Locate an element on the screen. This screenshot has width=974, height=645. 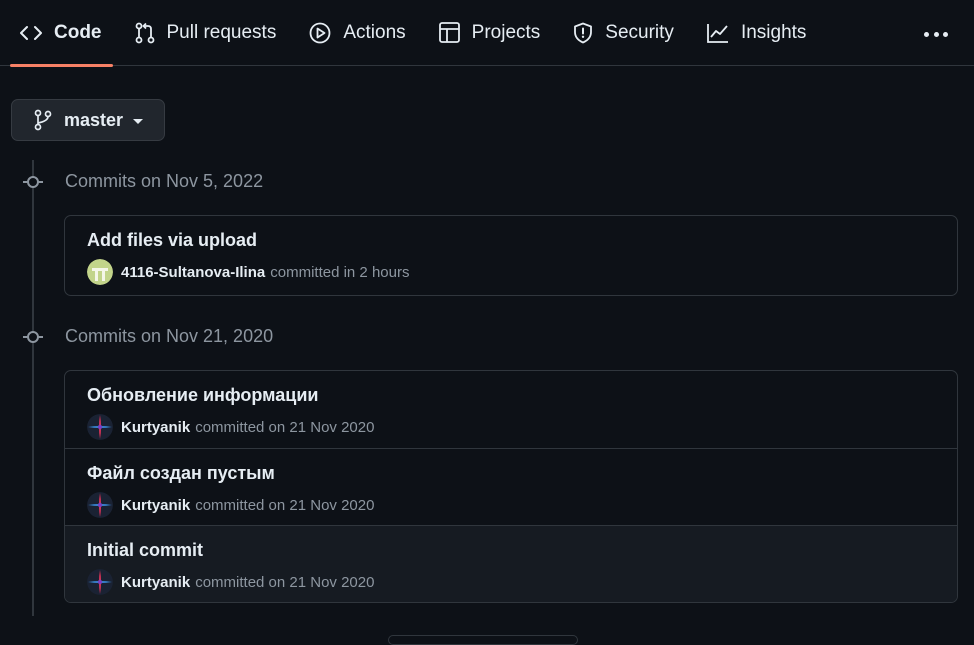
tab-actions: Actions is located at coordinates (357, 33).